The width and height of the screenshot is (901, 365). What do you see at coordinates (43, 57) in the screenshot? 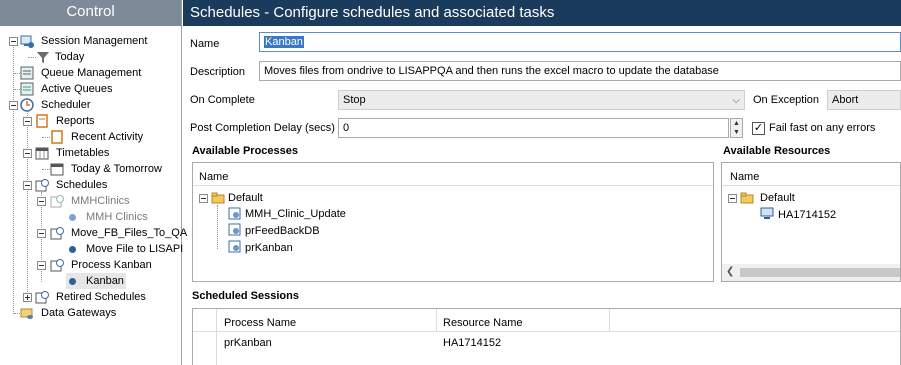
I see `filter-icon` at bounding box center [43, 57].